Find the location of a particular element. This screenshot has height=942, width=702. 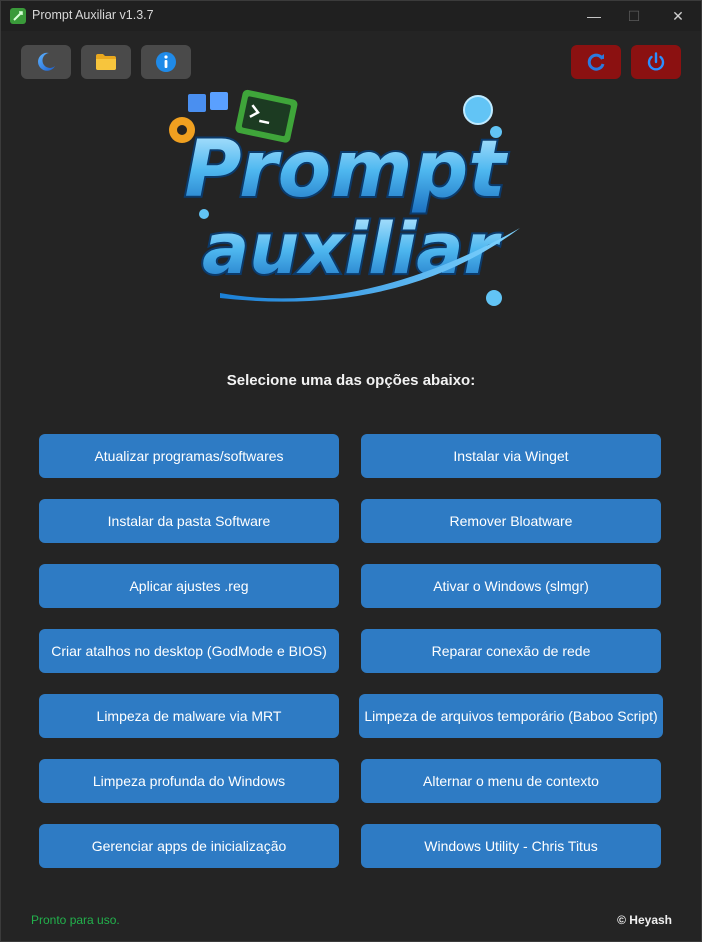

app-icon is located at coordinates (18, 16).